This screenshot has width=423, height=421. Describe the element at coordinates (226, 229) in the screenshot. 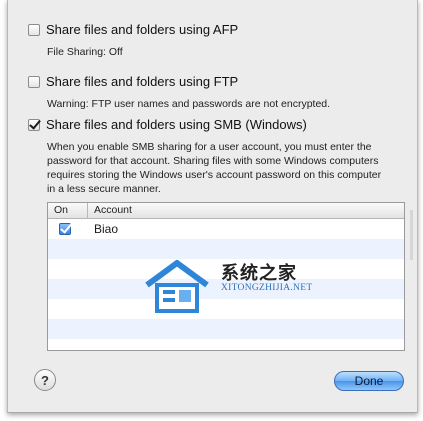

I see `table-row: Biao` at that location.